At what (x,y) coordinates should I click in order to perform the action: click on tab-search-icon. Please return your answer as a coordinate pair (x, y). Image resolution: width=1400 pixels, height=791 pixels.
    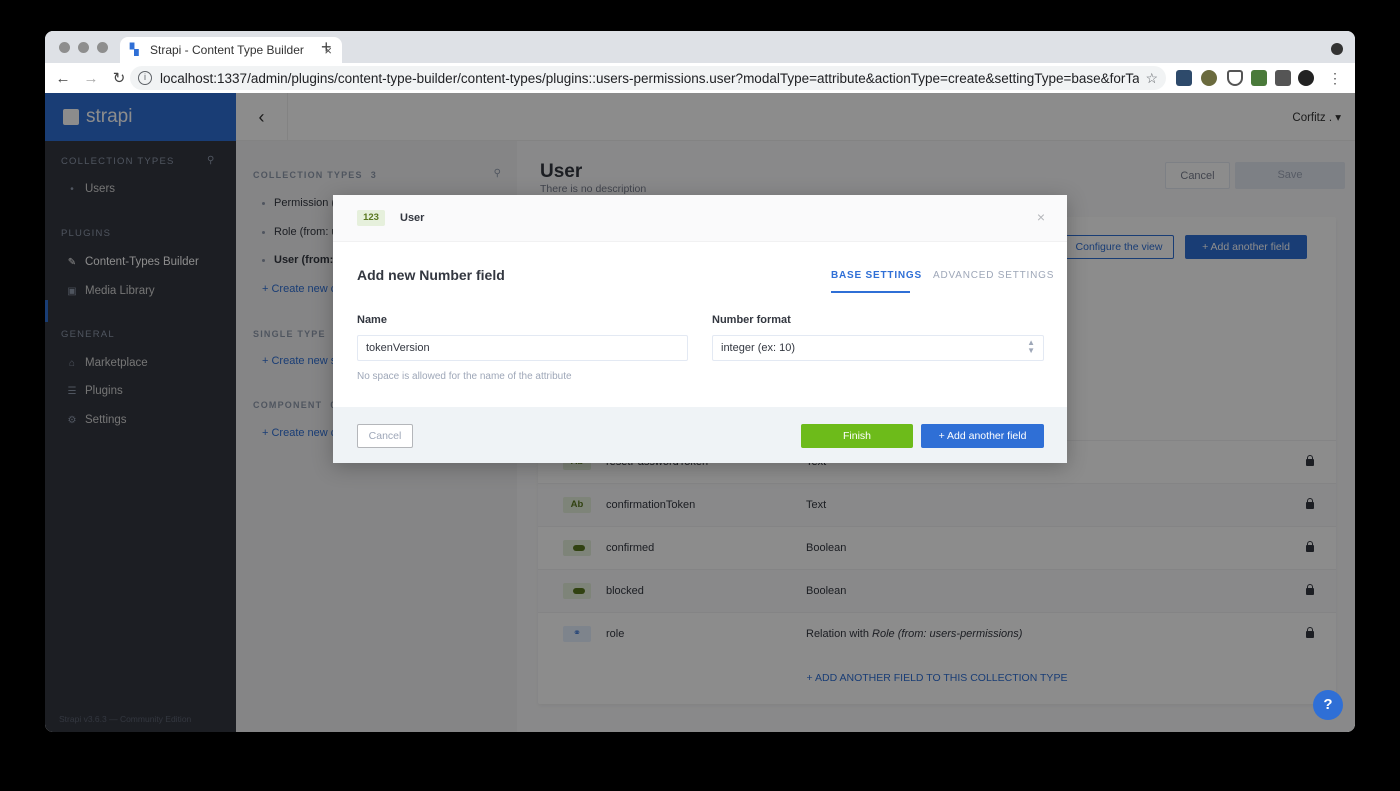
    Looking at the image, I should click on (1337, 49).